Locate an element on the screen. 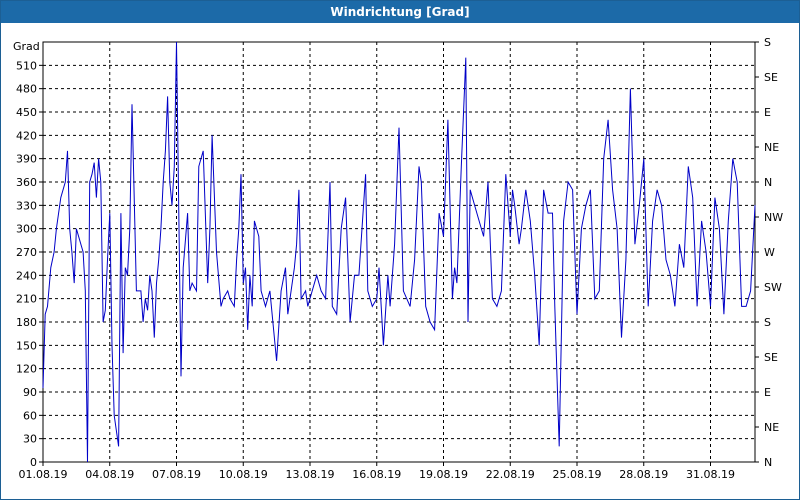 The image size is (800, 500). x-tick-label: 16.08.19 is located at coordinates (376, 474).